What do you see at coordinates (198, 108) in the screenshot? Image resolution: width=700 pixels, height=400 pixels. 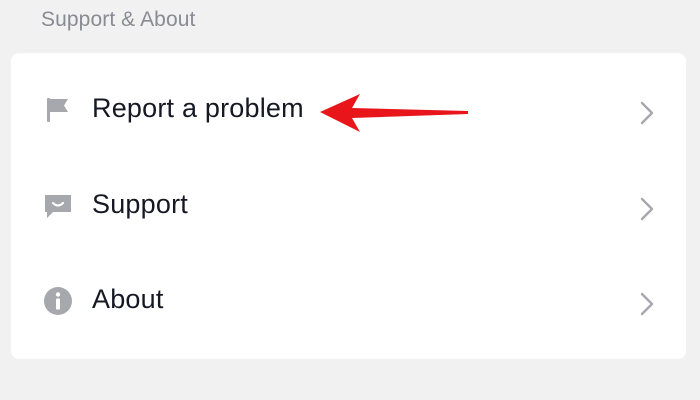 I see `report-problem-label: Report a problem` at bounding box center [198, 108].